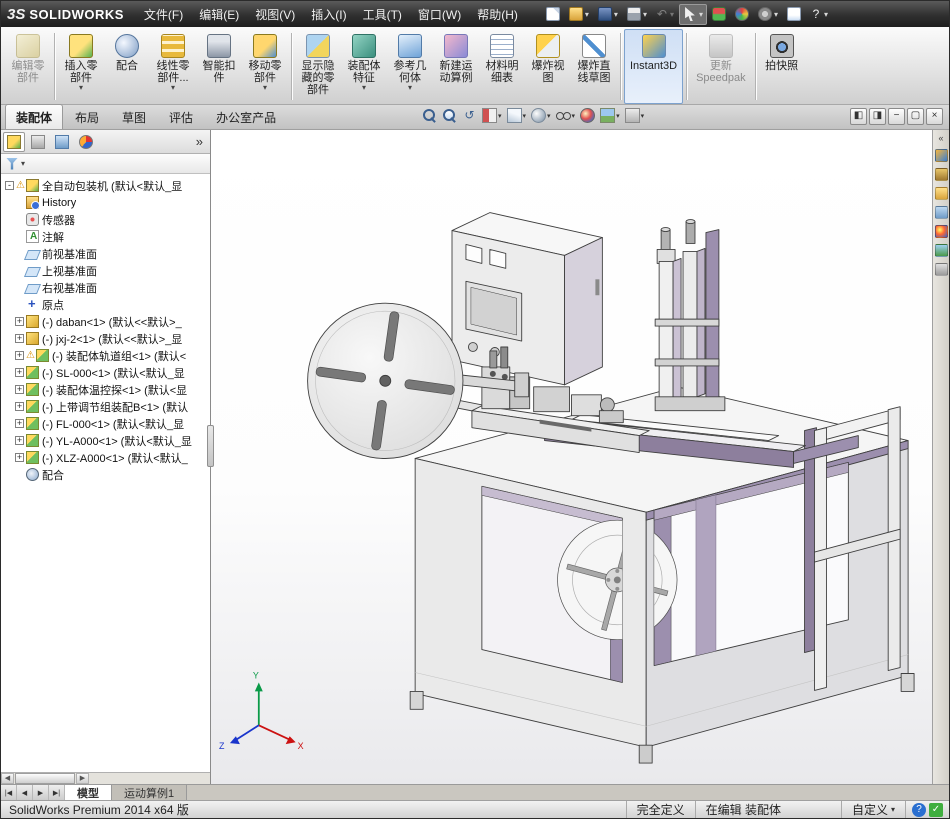 The image size is (950, 819). What do you see at coordinates (449, 115) in the screenshot?
I see `zoom-area-button` at bounding box center [449, 115].